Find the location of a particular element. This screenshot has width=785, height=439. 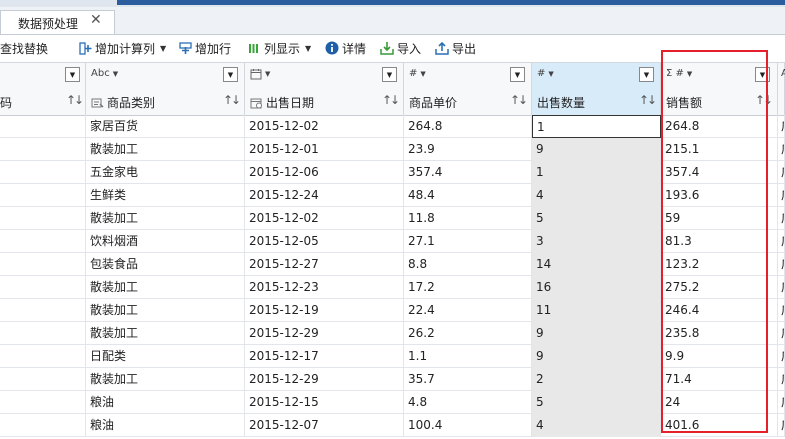

text-type-indicator: A is located at coordinates (783, 73).